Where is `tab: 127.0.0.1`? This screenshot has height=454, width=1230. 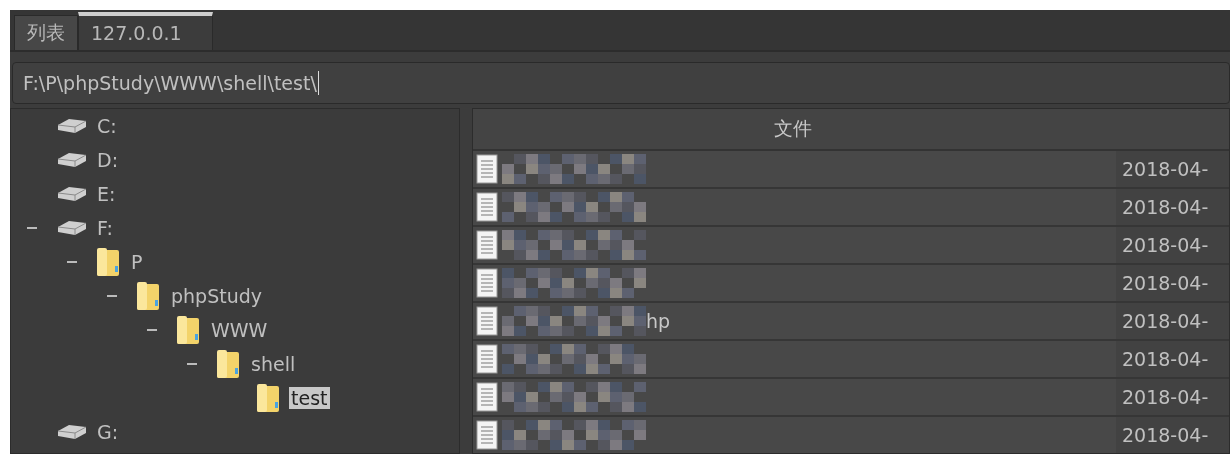
tab: 127.0.0.1 is located at coordinates (145, 31).